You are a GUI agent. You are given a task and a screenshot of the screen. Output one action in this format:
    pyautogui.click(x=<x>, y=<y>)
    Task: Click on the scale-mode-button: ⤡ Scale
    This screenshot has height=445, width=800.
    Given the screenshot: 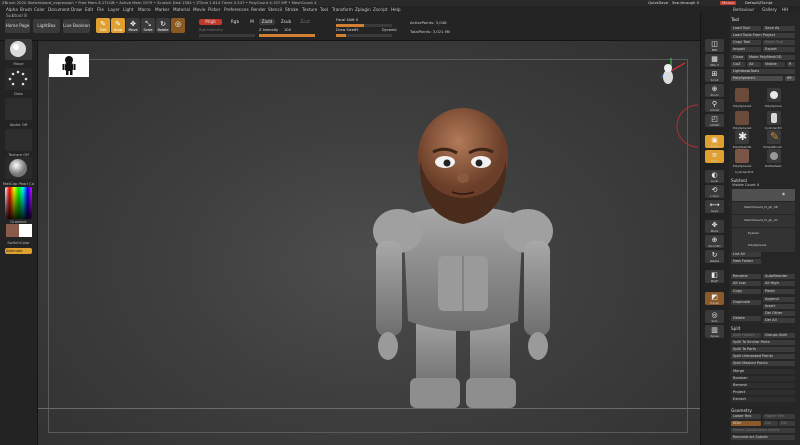 What is the action you would take?
    pyautogui.click(x=148, y=25)
    